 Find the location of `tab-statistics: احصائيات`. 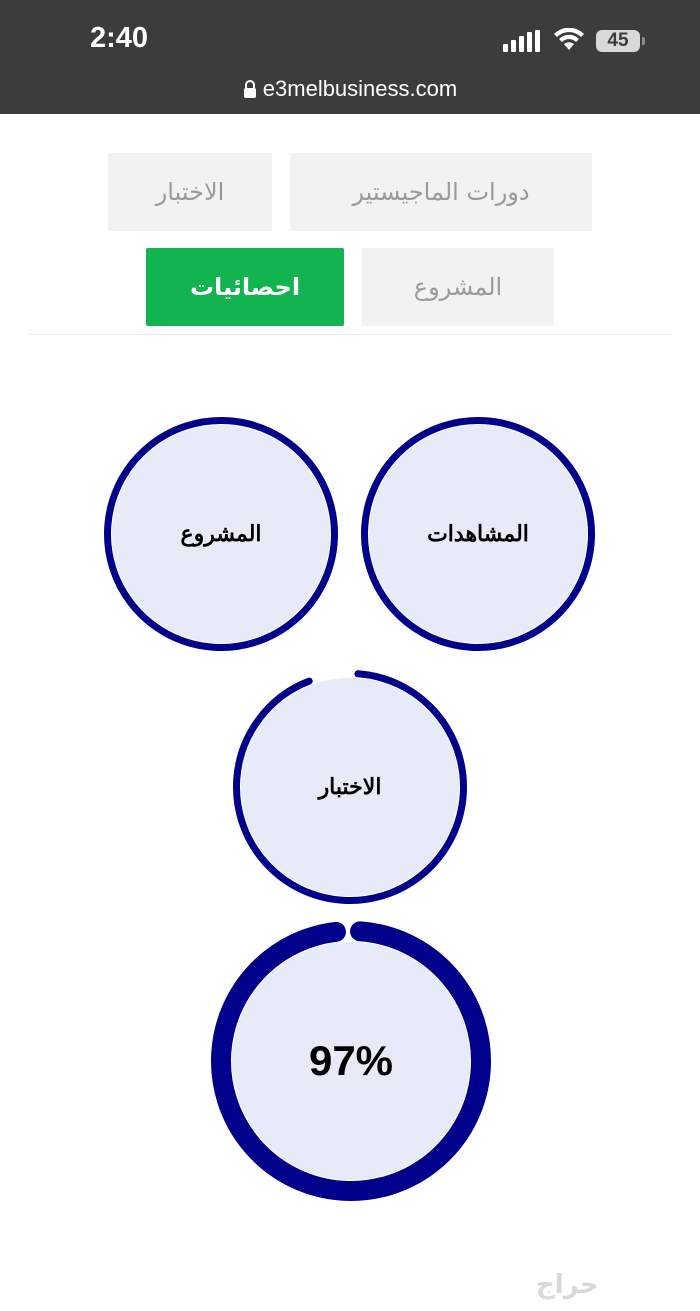

tab-statistics: احصائيات is located at coordinates (245, 287).